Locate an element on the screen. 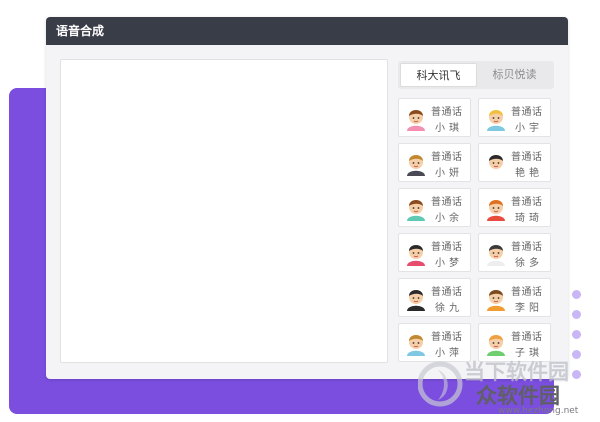 This screenshot has height=422, width=600. voice-name: 小梦 is located at coordinates (449, 263).